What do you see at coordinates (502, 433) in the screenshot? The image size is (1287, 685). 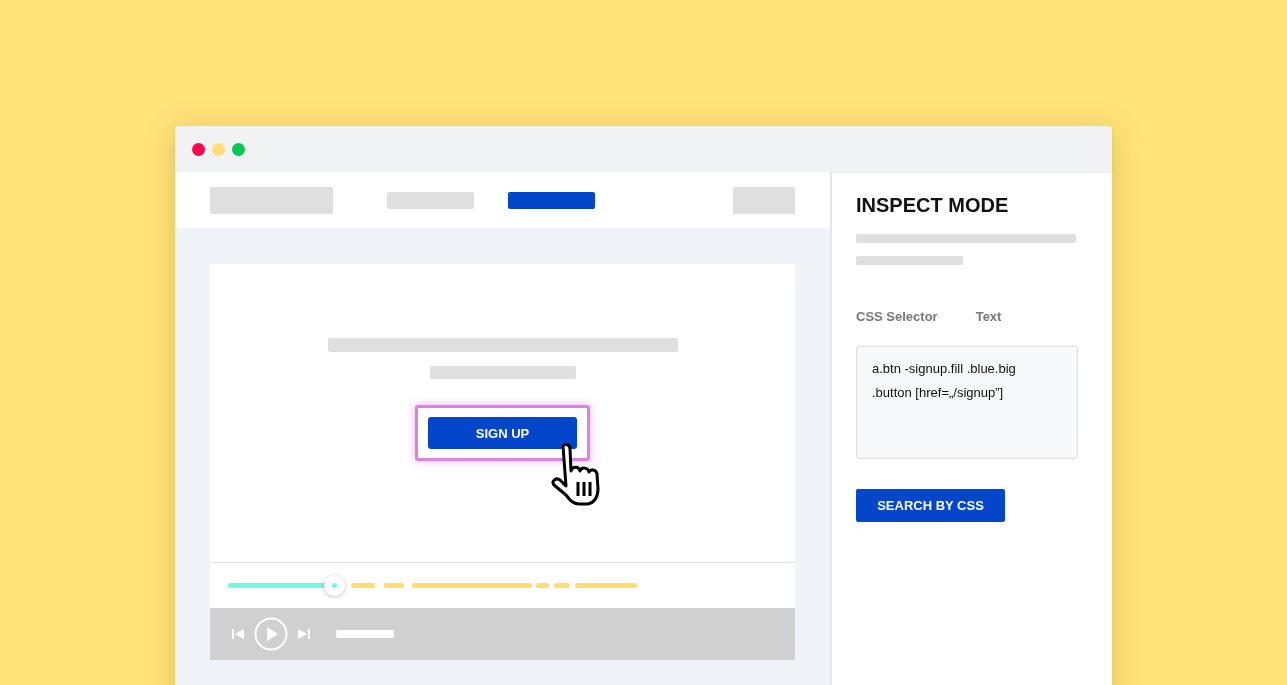 I see `sign-up-button: SIGN UP` at bounding box center [502, 433].